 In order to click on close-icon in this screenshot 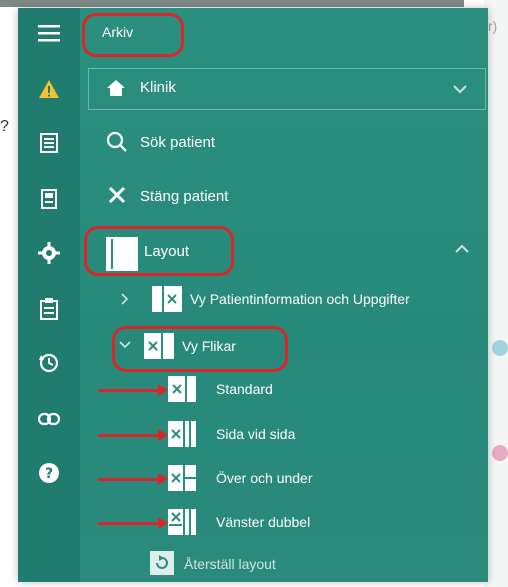, I will do `click(117, 195)`.